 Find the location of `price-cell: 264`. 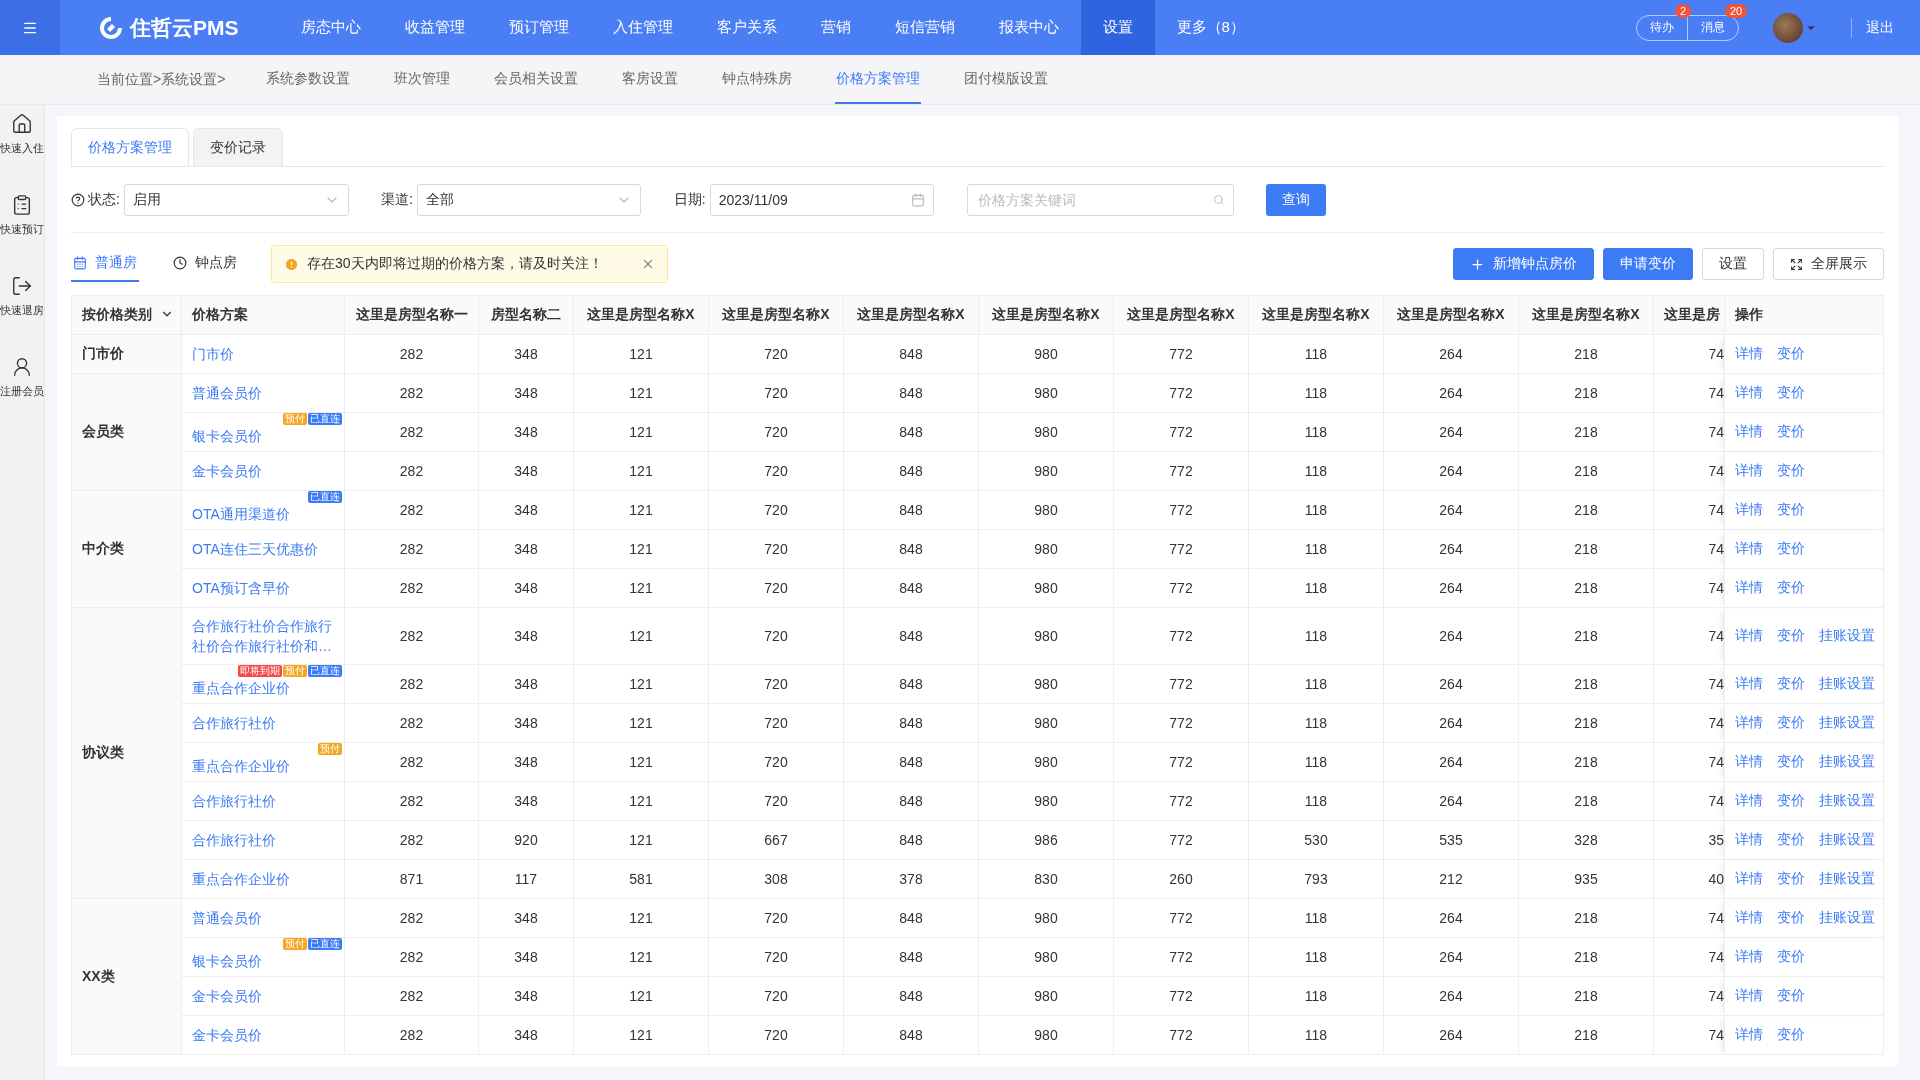

price-cell: 264 is located at coordinates (1451, 684).